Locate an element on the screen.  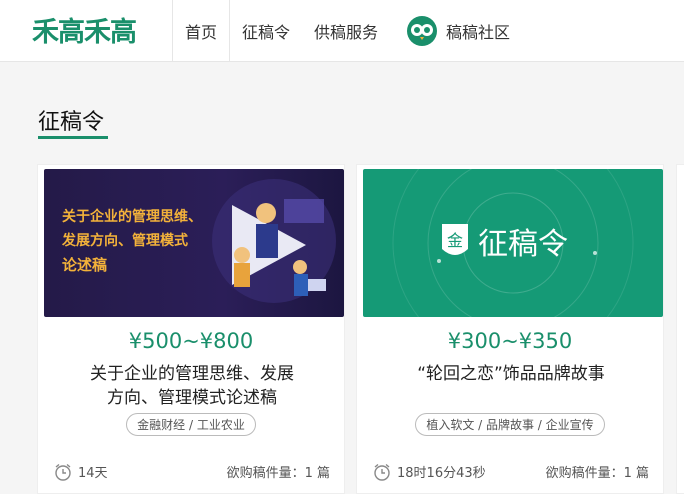
card-2-price: ¥300~¥350 is located at coordinates (510, 341).